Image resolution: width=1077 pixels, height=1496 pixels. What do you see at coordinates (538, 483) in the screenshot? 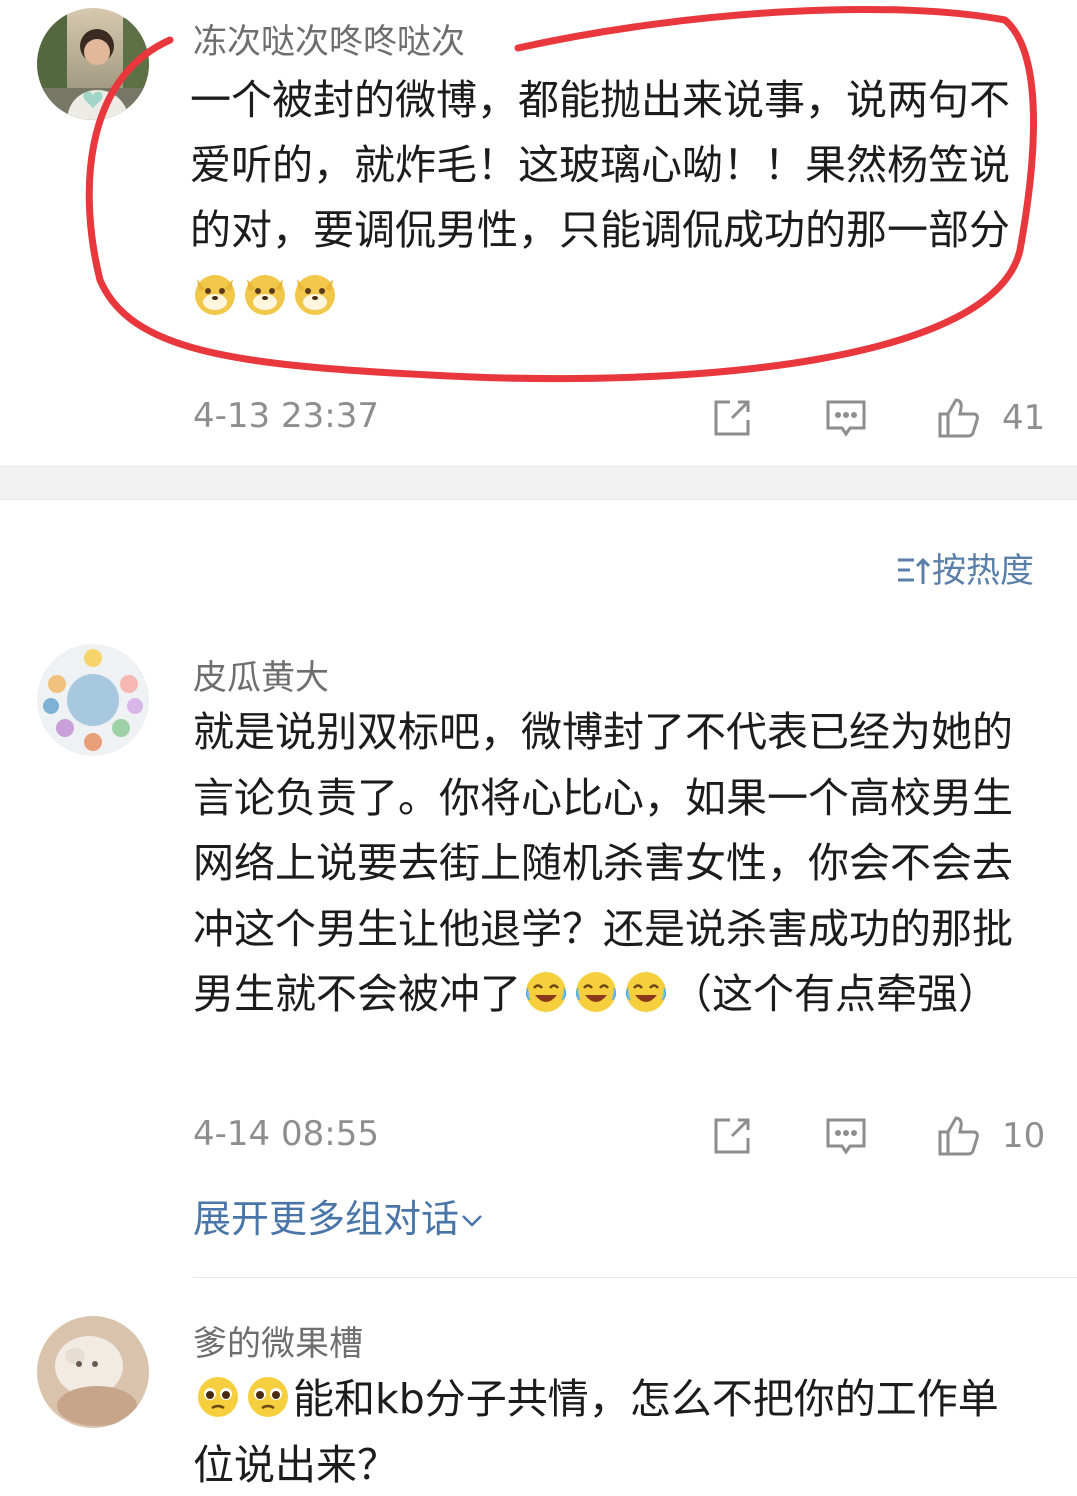
I see `section-divider` at bounding box center [538, 483].